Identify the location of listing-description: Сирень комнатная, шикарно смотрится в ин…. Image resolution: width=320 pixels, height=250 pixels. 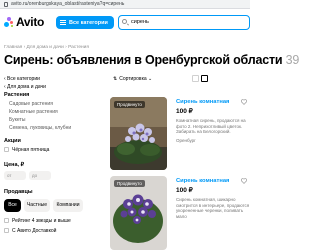
(213, 208).